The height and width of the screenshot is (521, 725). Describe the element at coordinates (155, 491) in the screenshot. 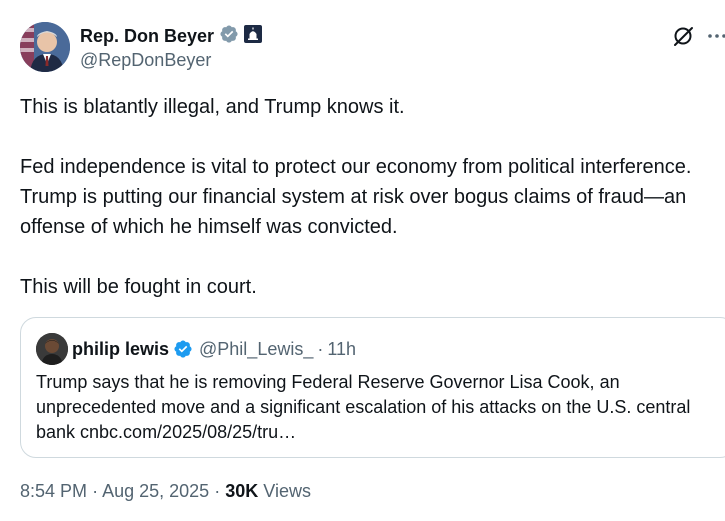

I see `tweet-date: Aug 25, 2025` at that location.